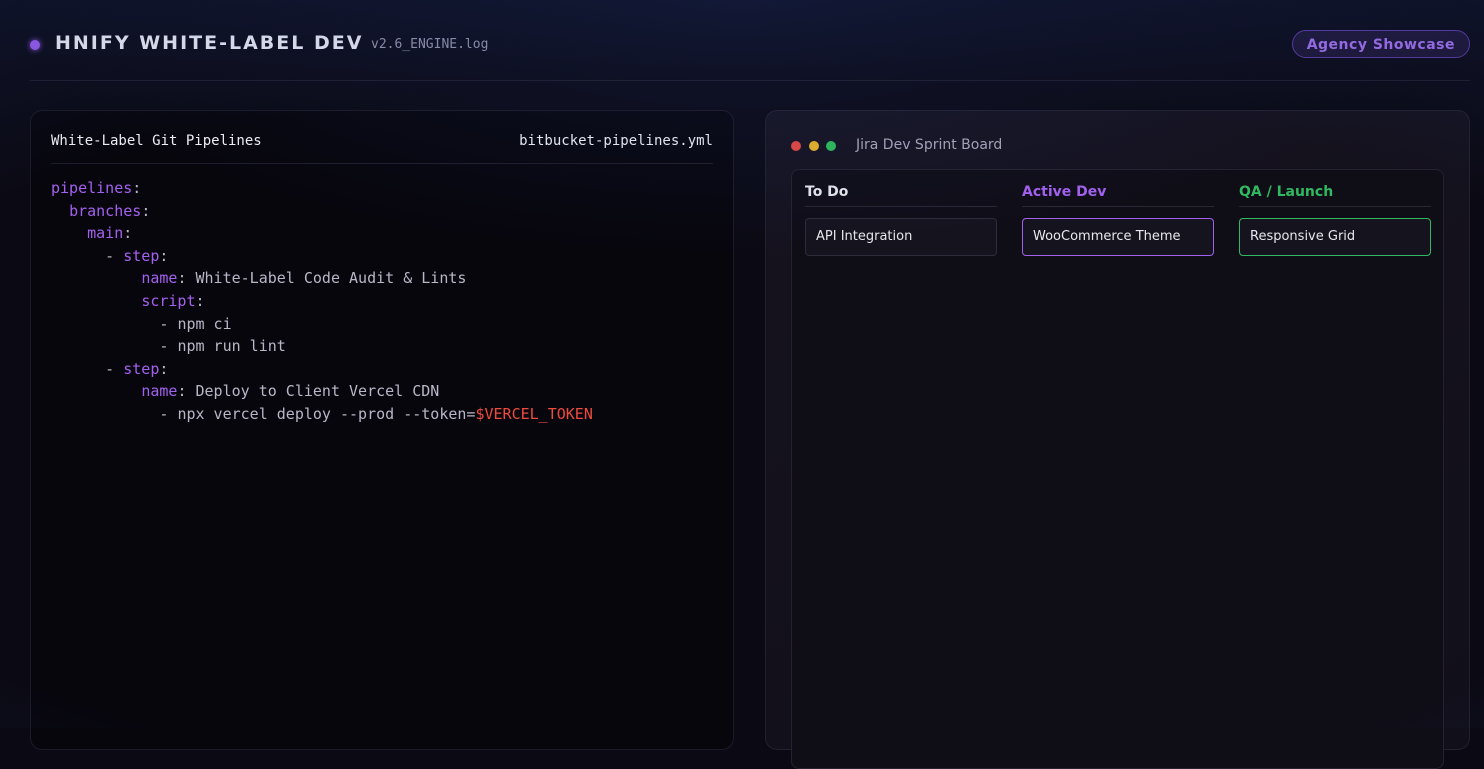 The height and width of the screenshot is (769, 1484). Describe the element at coordinates (231, 346) in the screenshot. I see `code-value: npm run lint` at that location.